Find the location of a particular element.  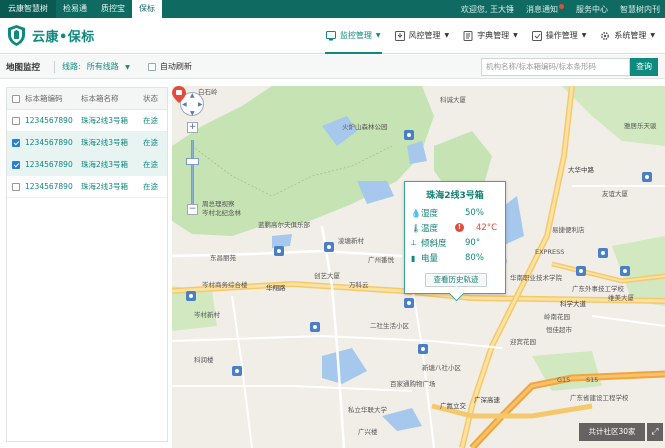

message-badge is located at coordinates (561, 6).